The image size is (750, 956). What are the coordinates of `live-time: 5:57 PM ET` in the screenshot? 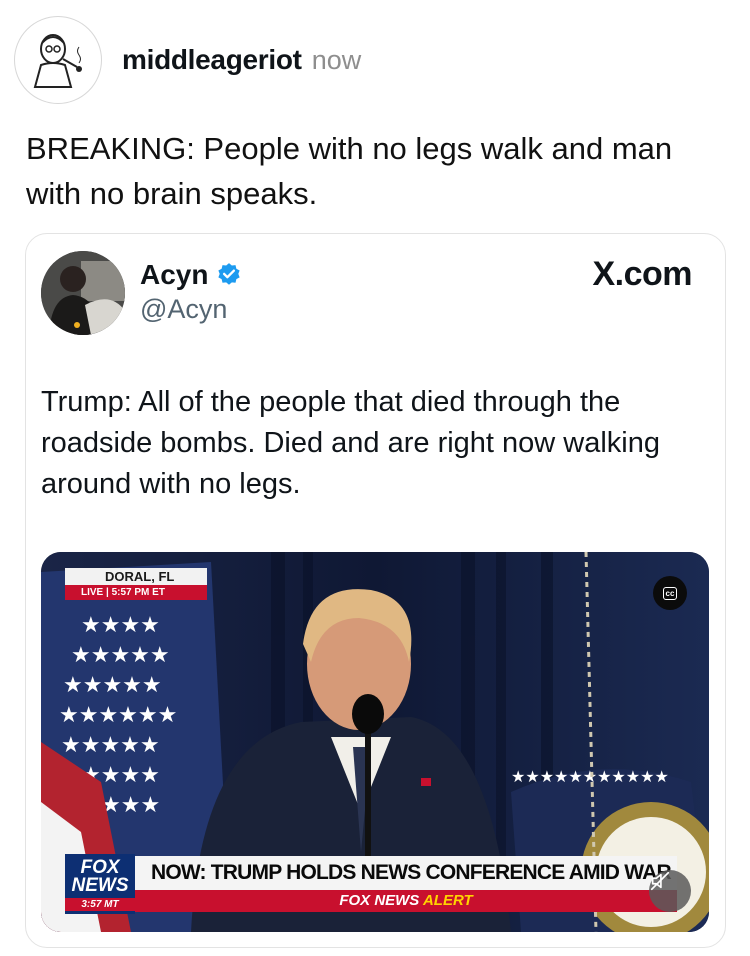 It's located at (138, 592).